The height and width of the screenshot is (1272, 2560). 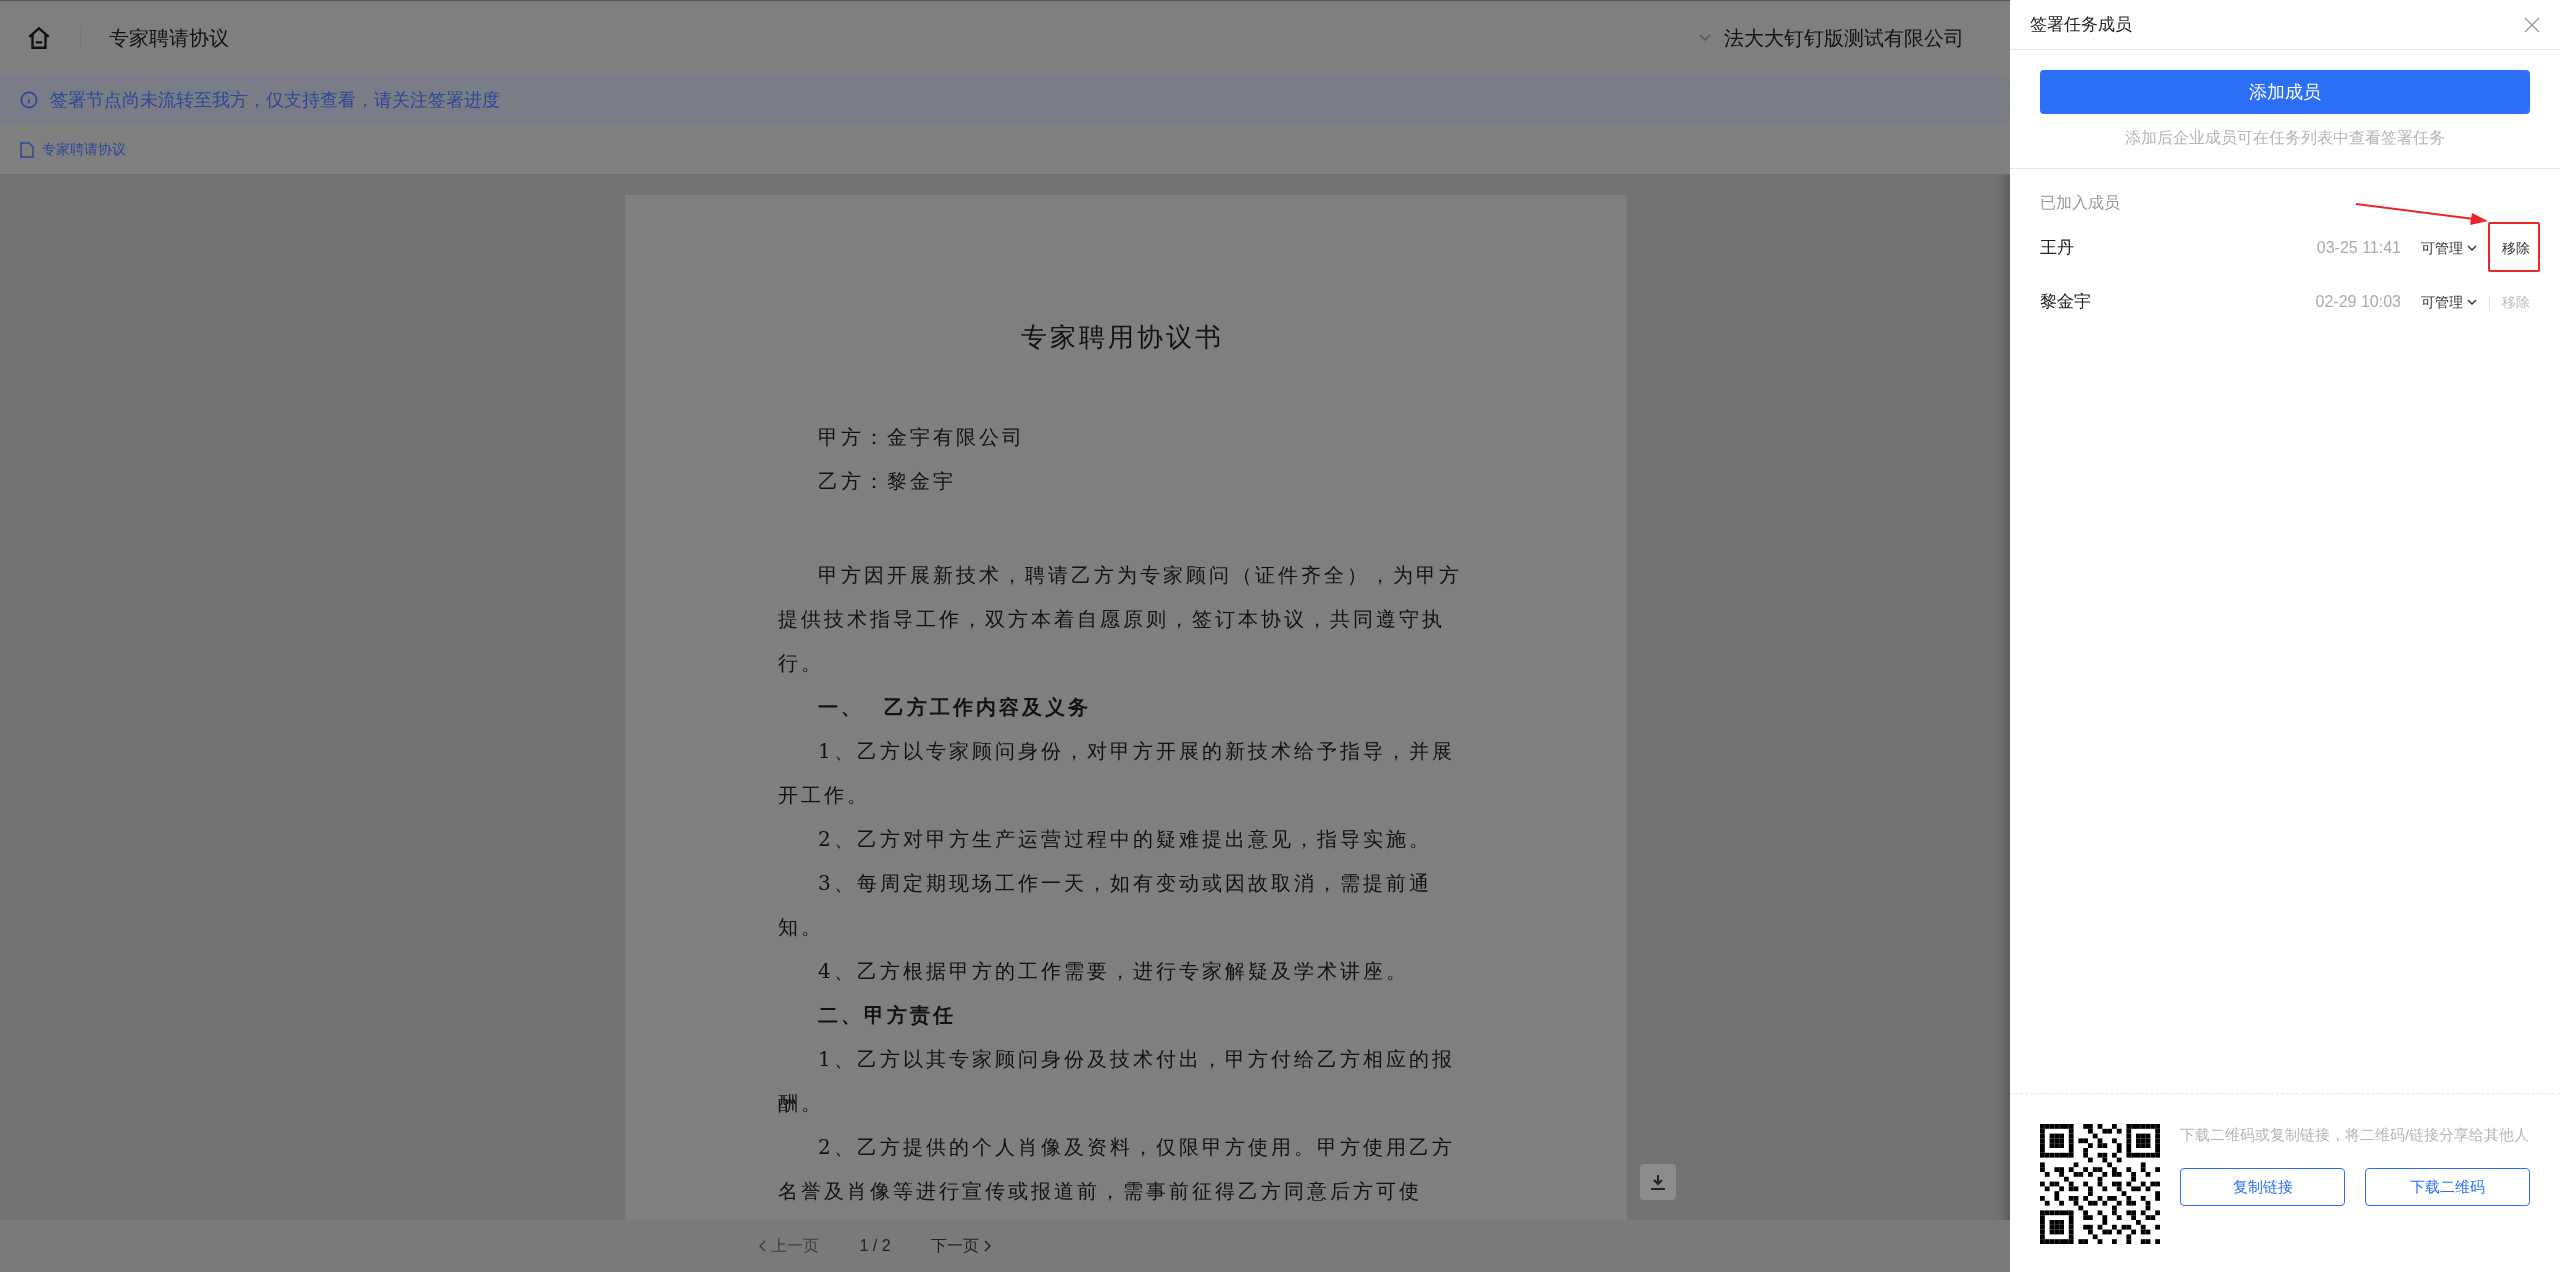 What do you see at coordinates (921, 437) in the screenshot?
I see `document-paragraph: 甲方：金宇有限公司` at bounding box center [921, 437].